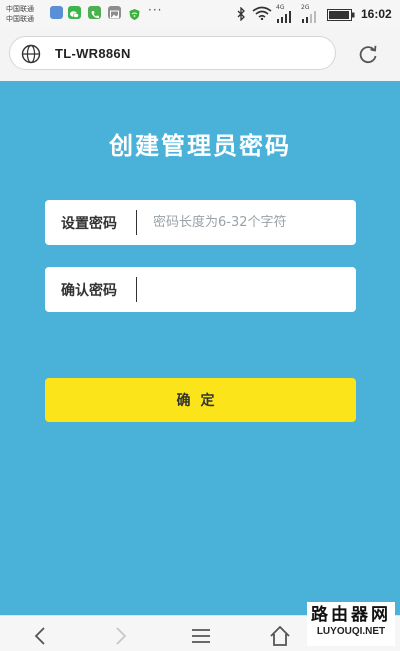  What do you see at coordinates (247, 222) in the screenshot?
I see `set-password-input` at bounding box center [247, 222].